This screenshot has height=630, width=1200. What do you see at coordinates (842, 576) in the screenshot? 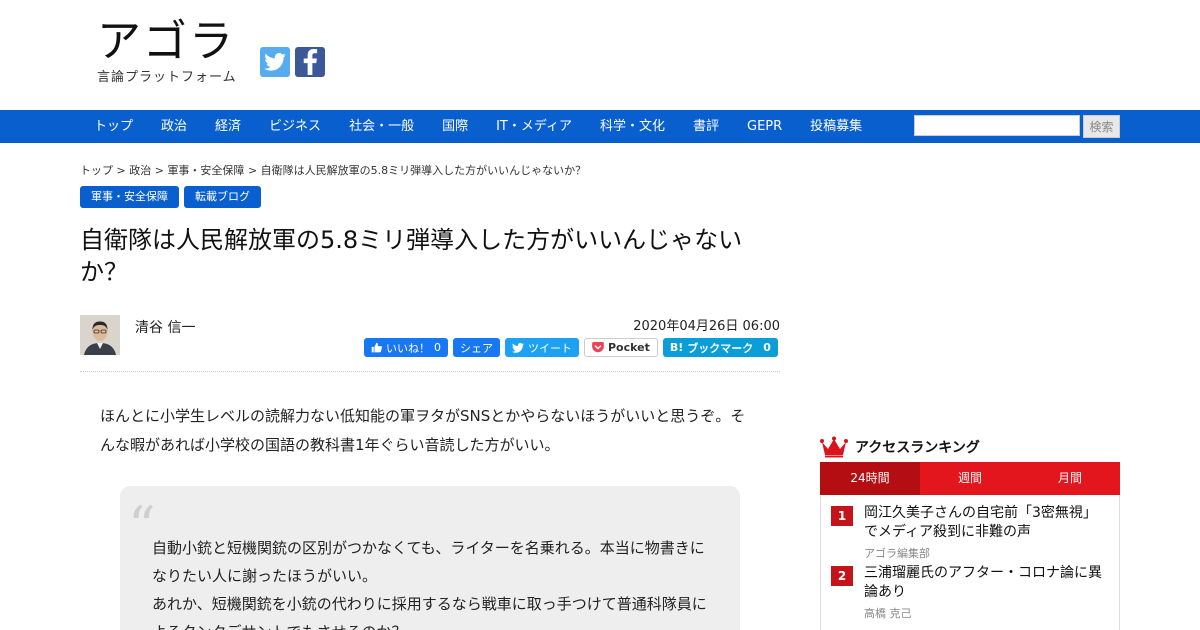
I see `ranking-number: 2` at bounding box center [842, 576].